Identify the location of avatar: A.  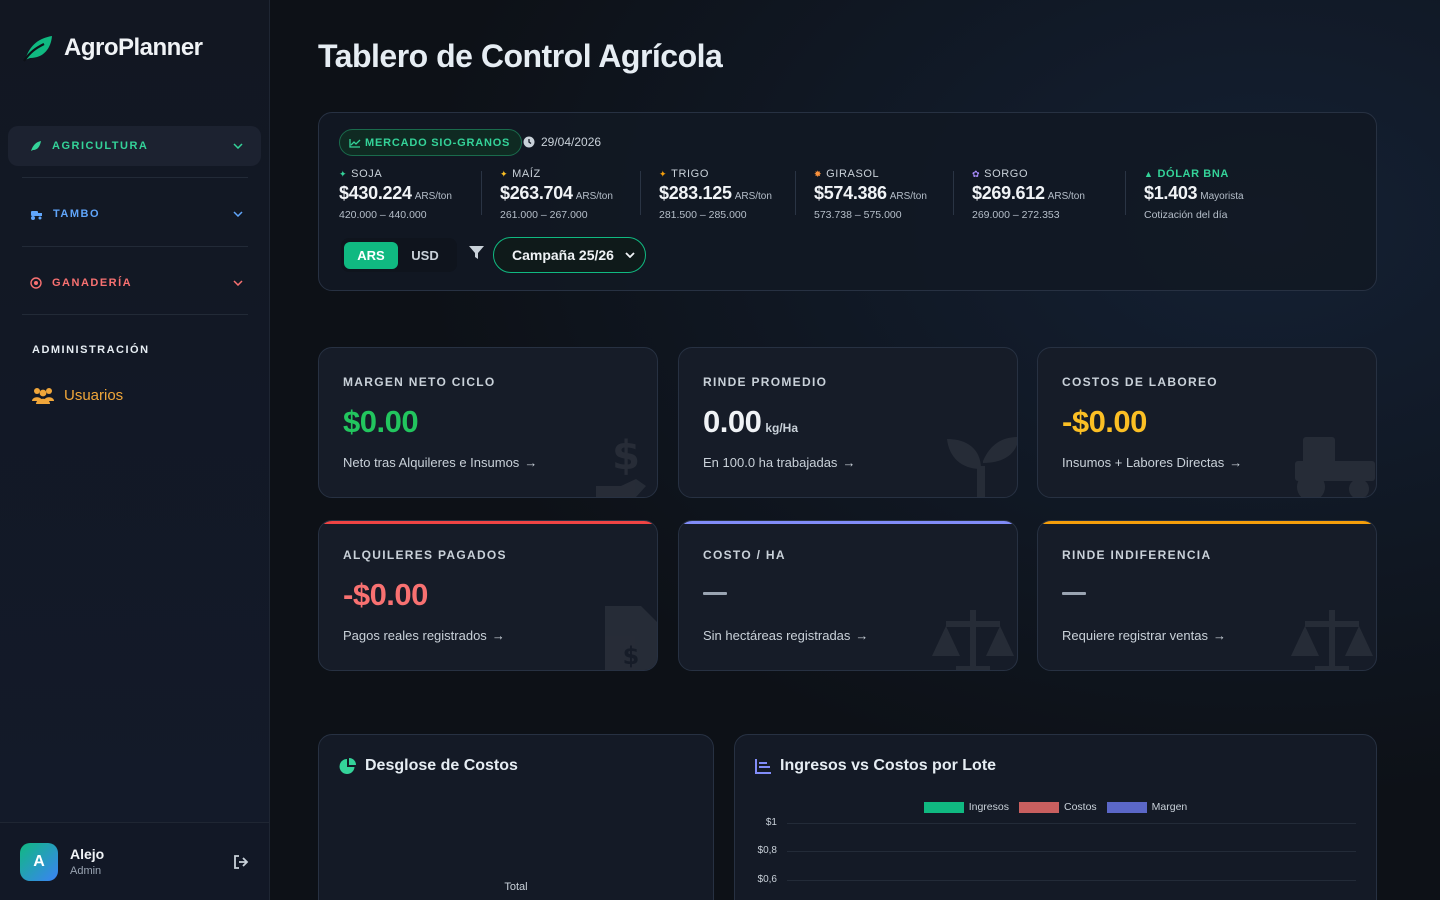
(39, 861).